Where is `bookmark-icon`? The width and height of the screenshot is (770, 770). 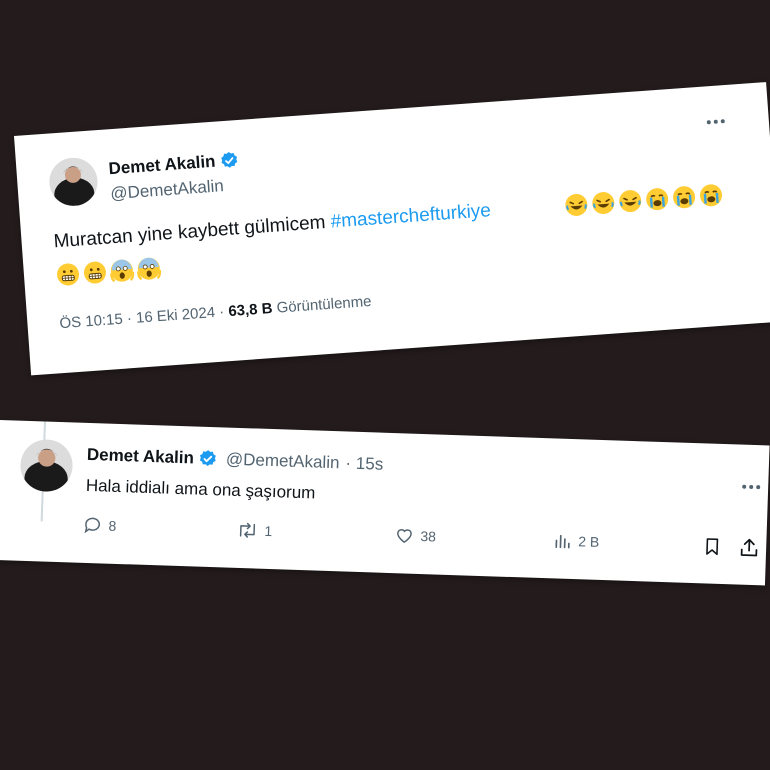
bookmark-icon is located at coordinates (712, 547).